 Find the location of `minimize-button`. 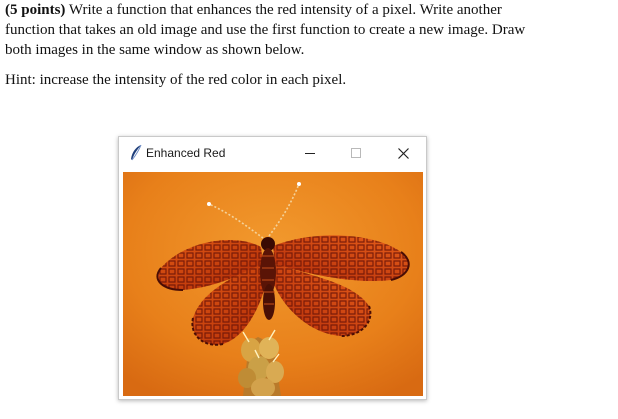

minimize-button is located at coordinates (310, 153).